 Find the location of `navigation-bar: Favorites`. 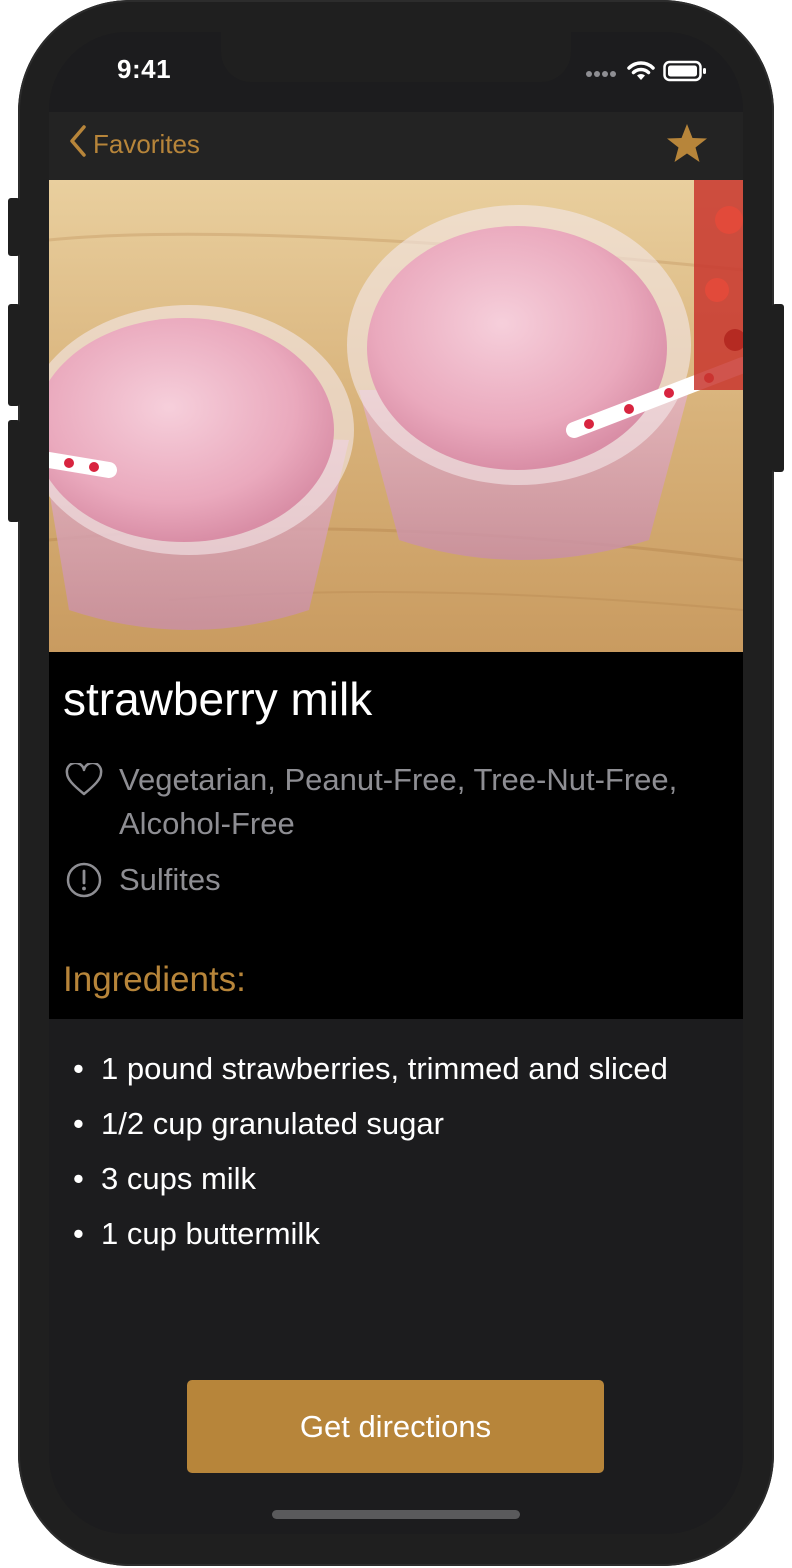

navigation-bar: Favorites is located at coordinates (396, 146).